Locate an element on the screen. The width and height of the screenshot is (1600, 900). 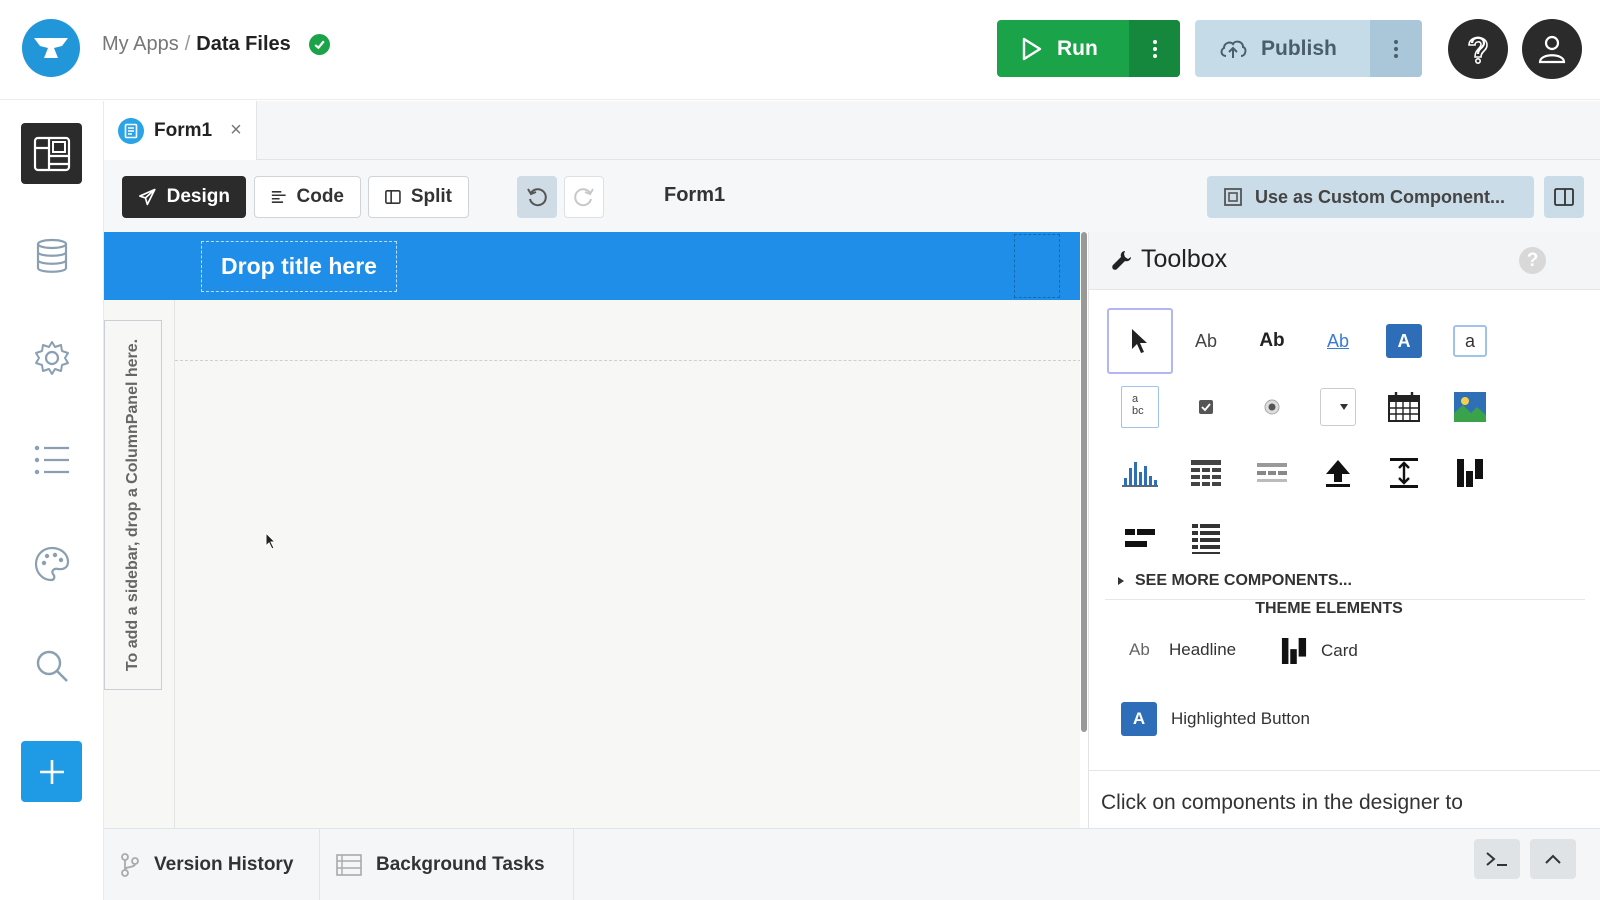
help-button is located at coordinates (1478, 49).